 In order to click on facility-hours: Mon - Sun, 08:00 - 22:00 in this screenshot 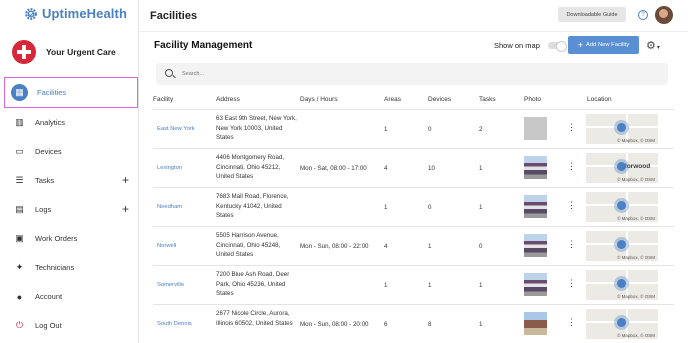, I will do `click(334, 246)`.